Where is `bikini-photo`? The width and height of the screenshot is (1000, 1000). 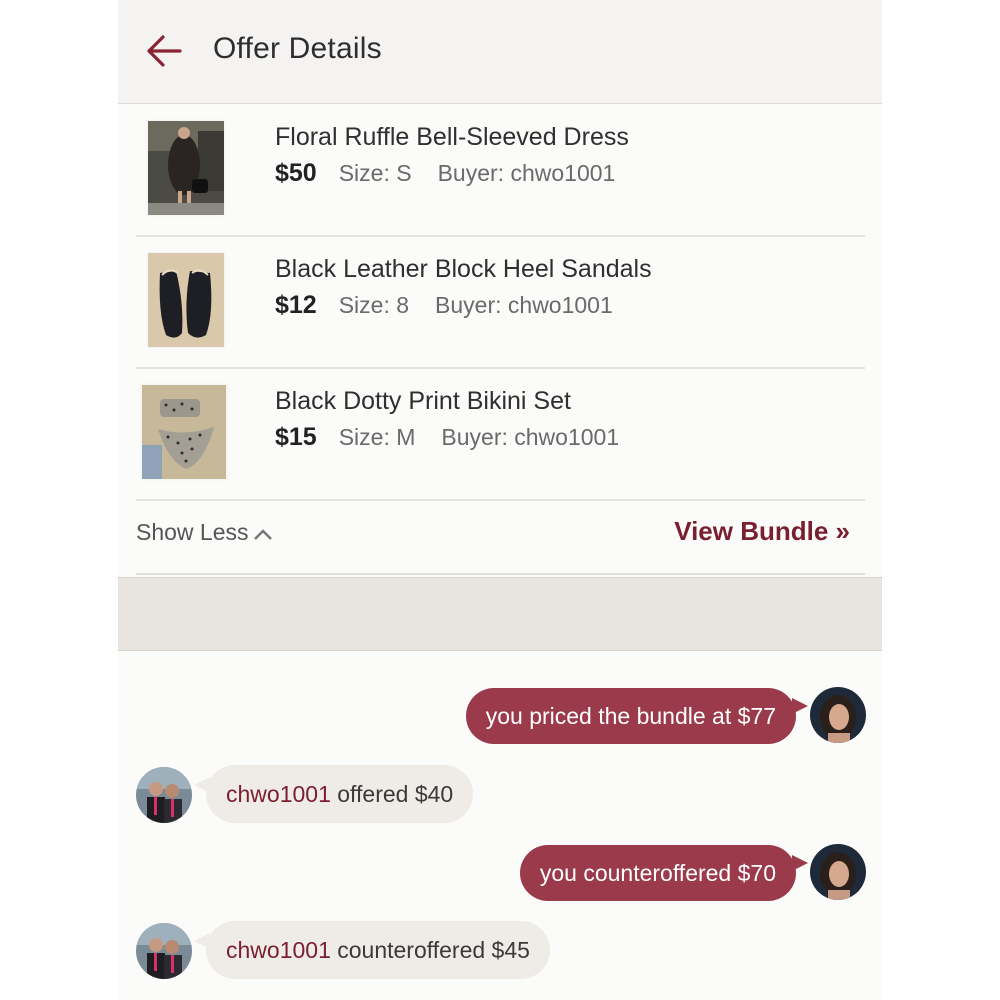 bikini-photo is located at coordinates (184, 432).